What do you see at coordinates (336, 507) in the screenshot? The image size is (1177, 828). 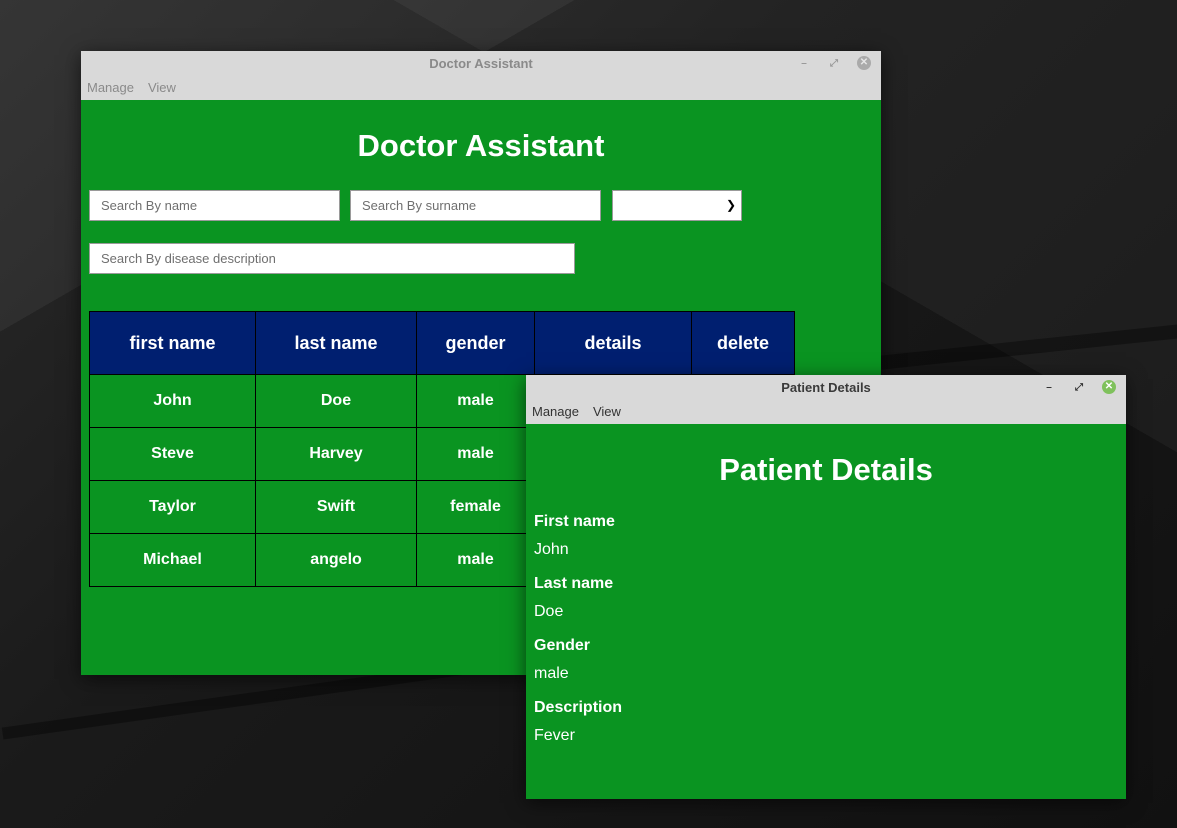 I see `cell-last-name: Swift` at bounding box center [336, 507].